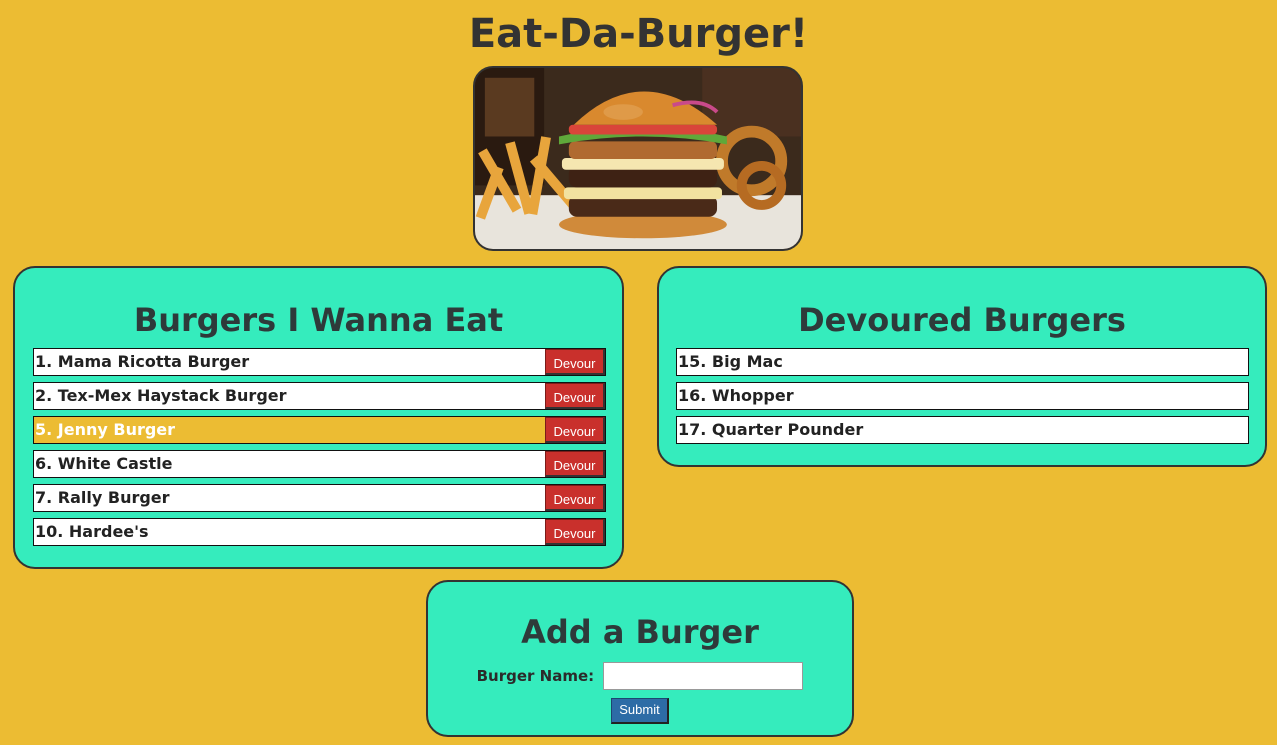  I want to click on devoured-heading: Devoured Burgers, so click(962, 320).